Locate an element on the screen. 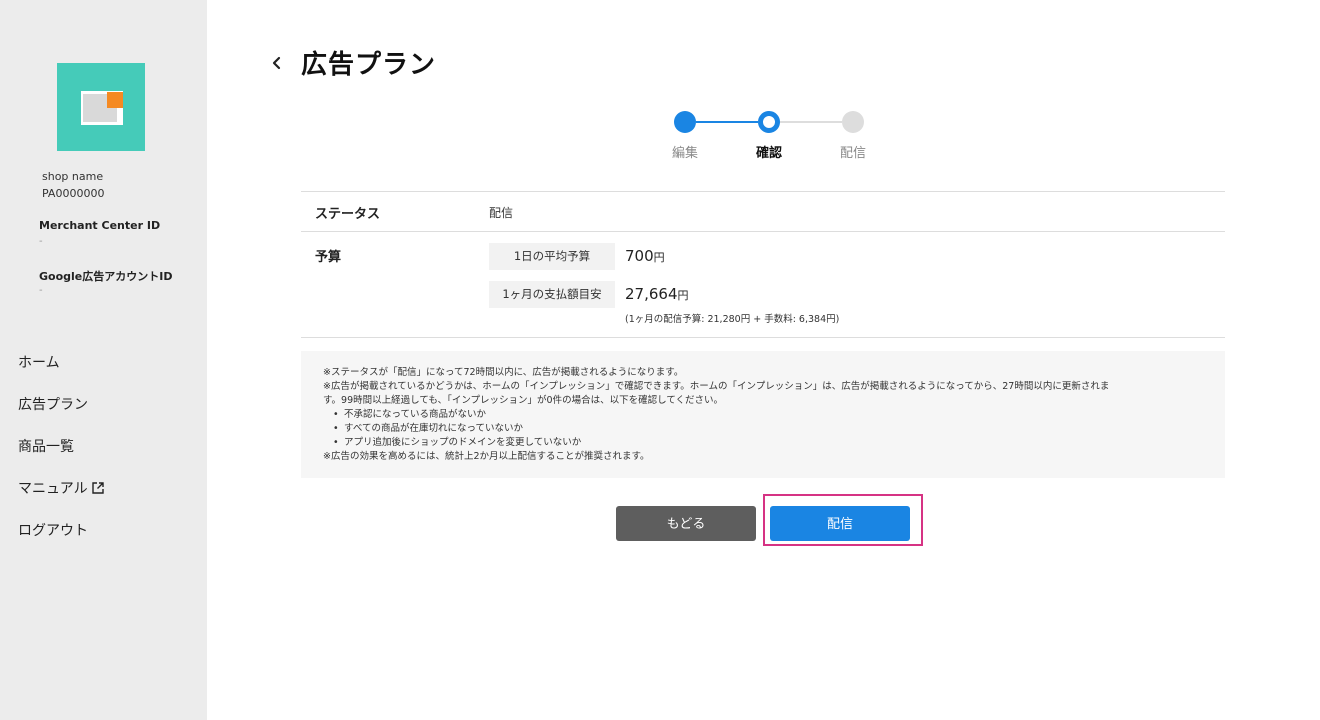 This screenshot has width=1320, height=720. google-ads-label: Google広告アカウントID is located at coordinates (106, 276).